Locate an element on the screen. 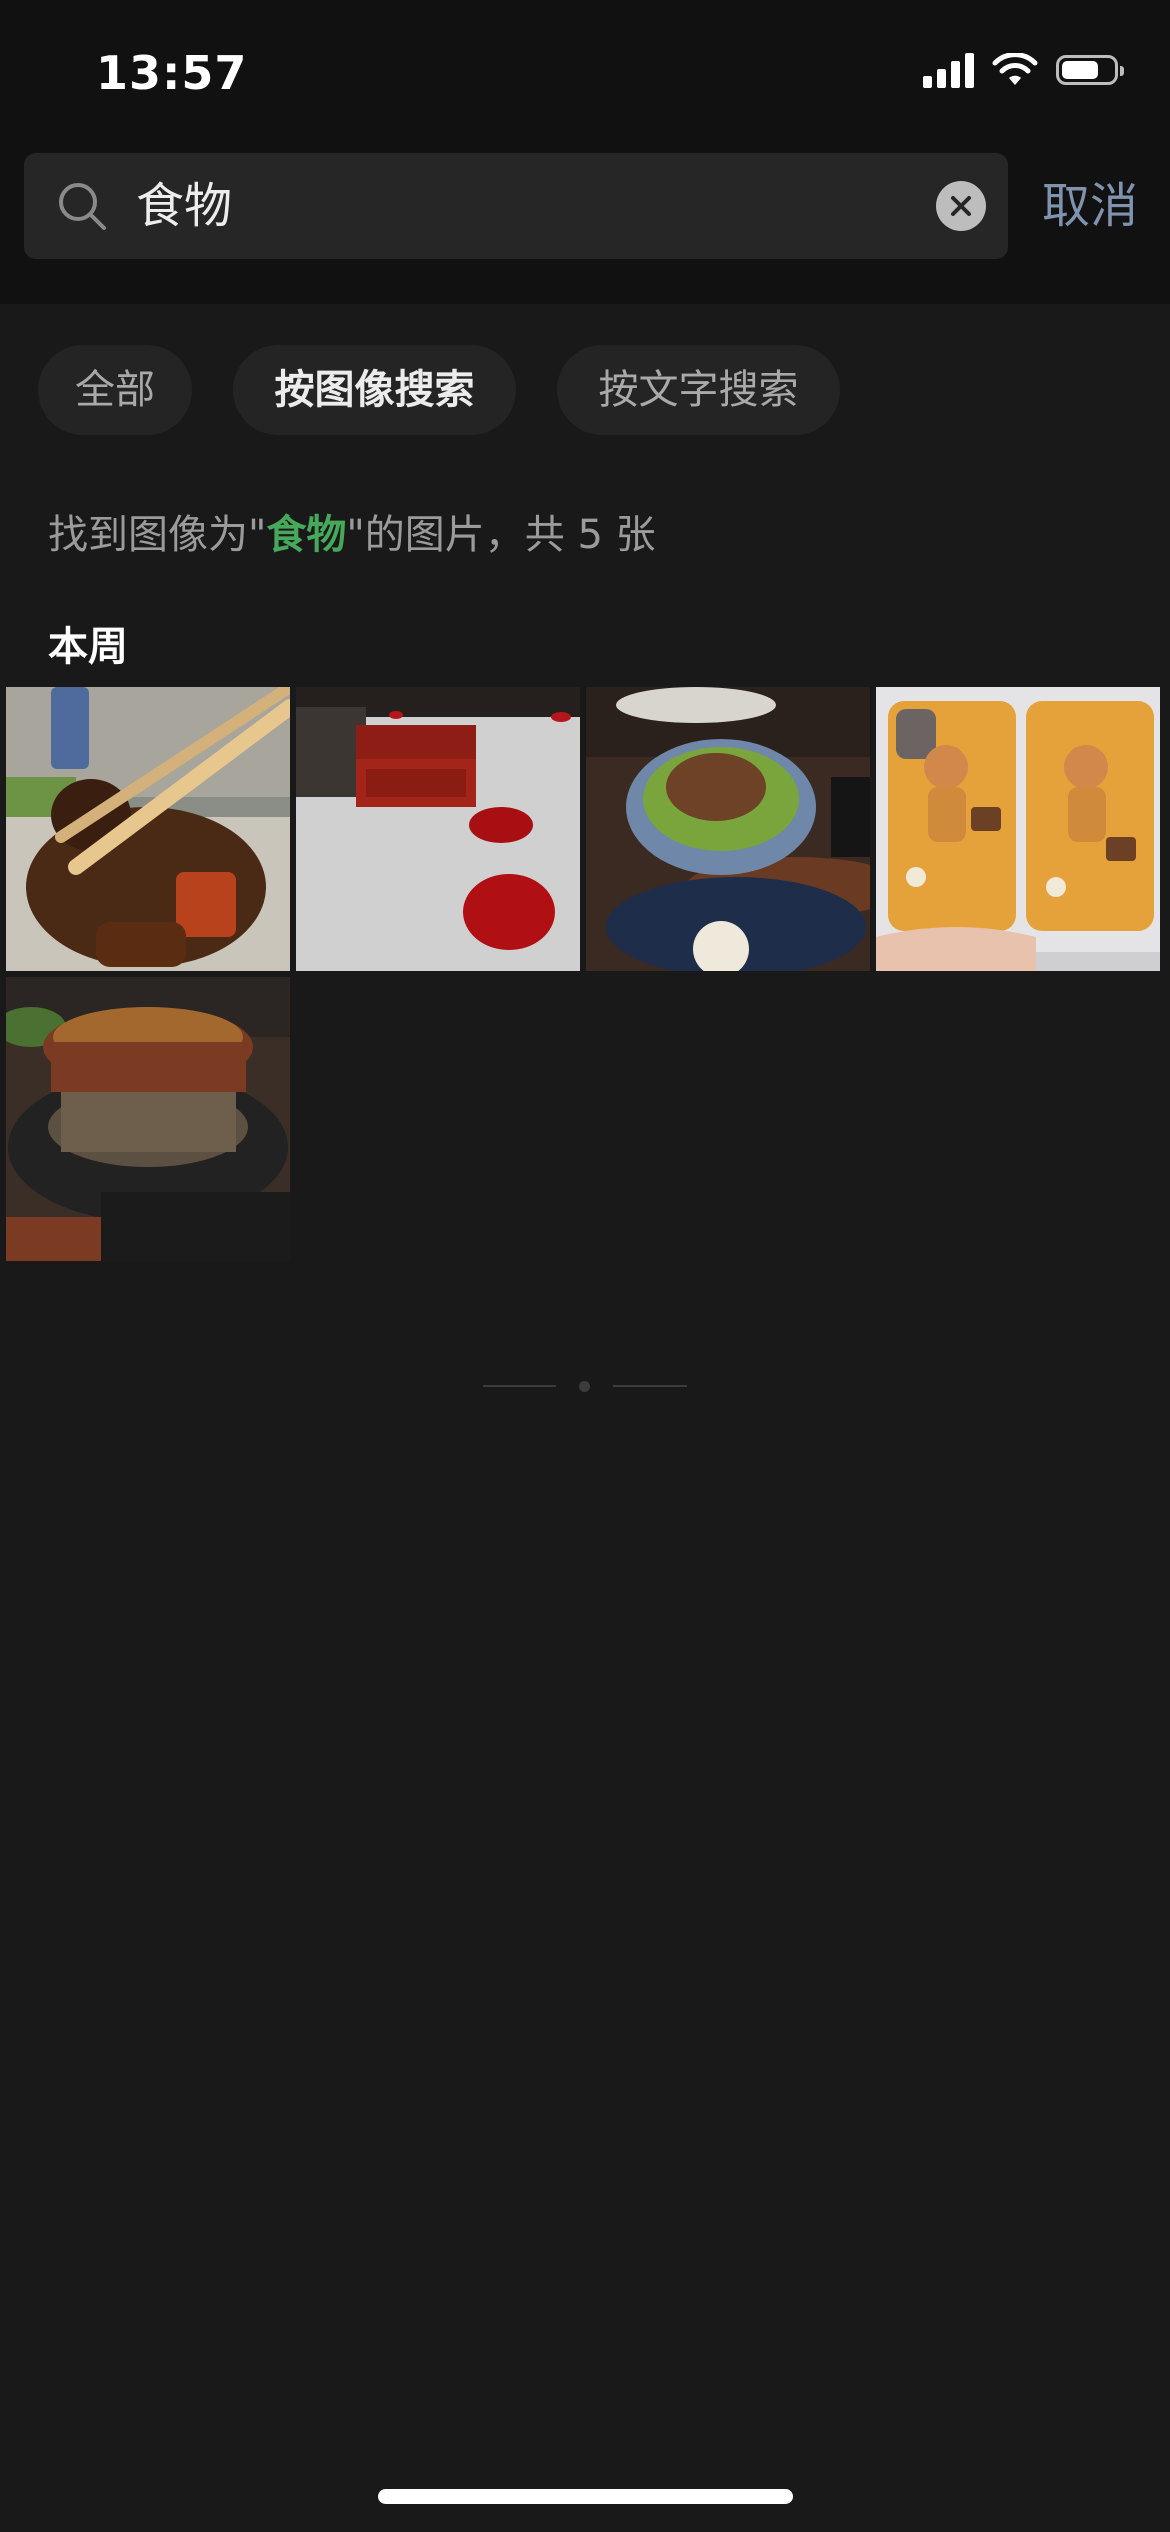 This screenshot has height=2532, width=1170. battery-level is located at coordinates (1080, 70).